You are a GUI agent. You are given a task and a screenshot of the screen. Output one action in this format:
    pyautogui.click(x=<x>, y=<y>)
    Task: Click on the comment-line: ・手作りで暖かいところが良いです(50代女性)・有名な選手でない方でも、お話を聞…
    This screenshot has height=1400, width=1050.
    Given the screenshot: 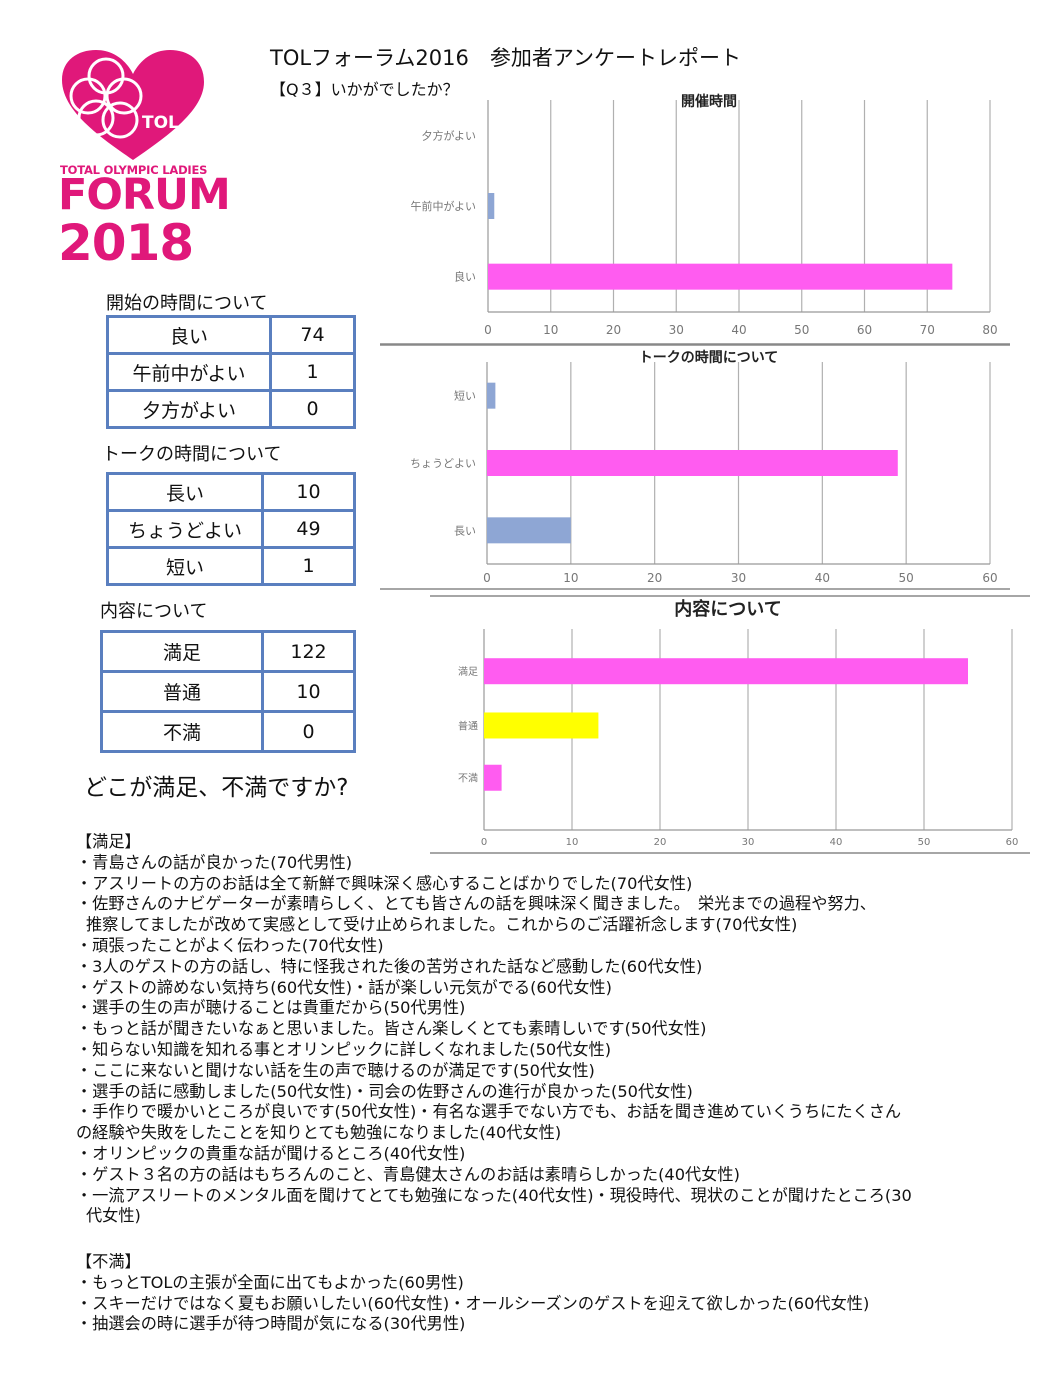 What is the action you would take?
    pyautogui.click(x=489, y=1112)
    